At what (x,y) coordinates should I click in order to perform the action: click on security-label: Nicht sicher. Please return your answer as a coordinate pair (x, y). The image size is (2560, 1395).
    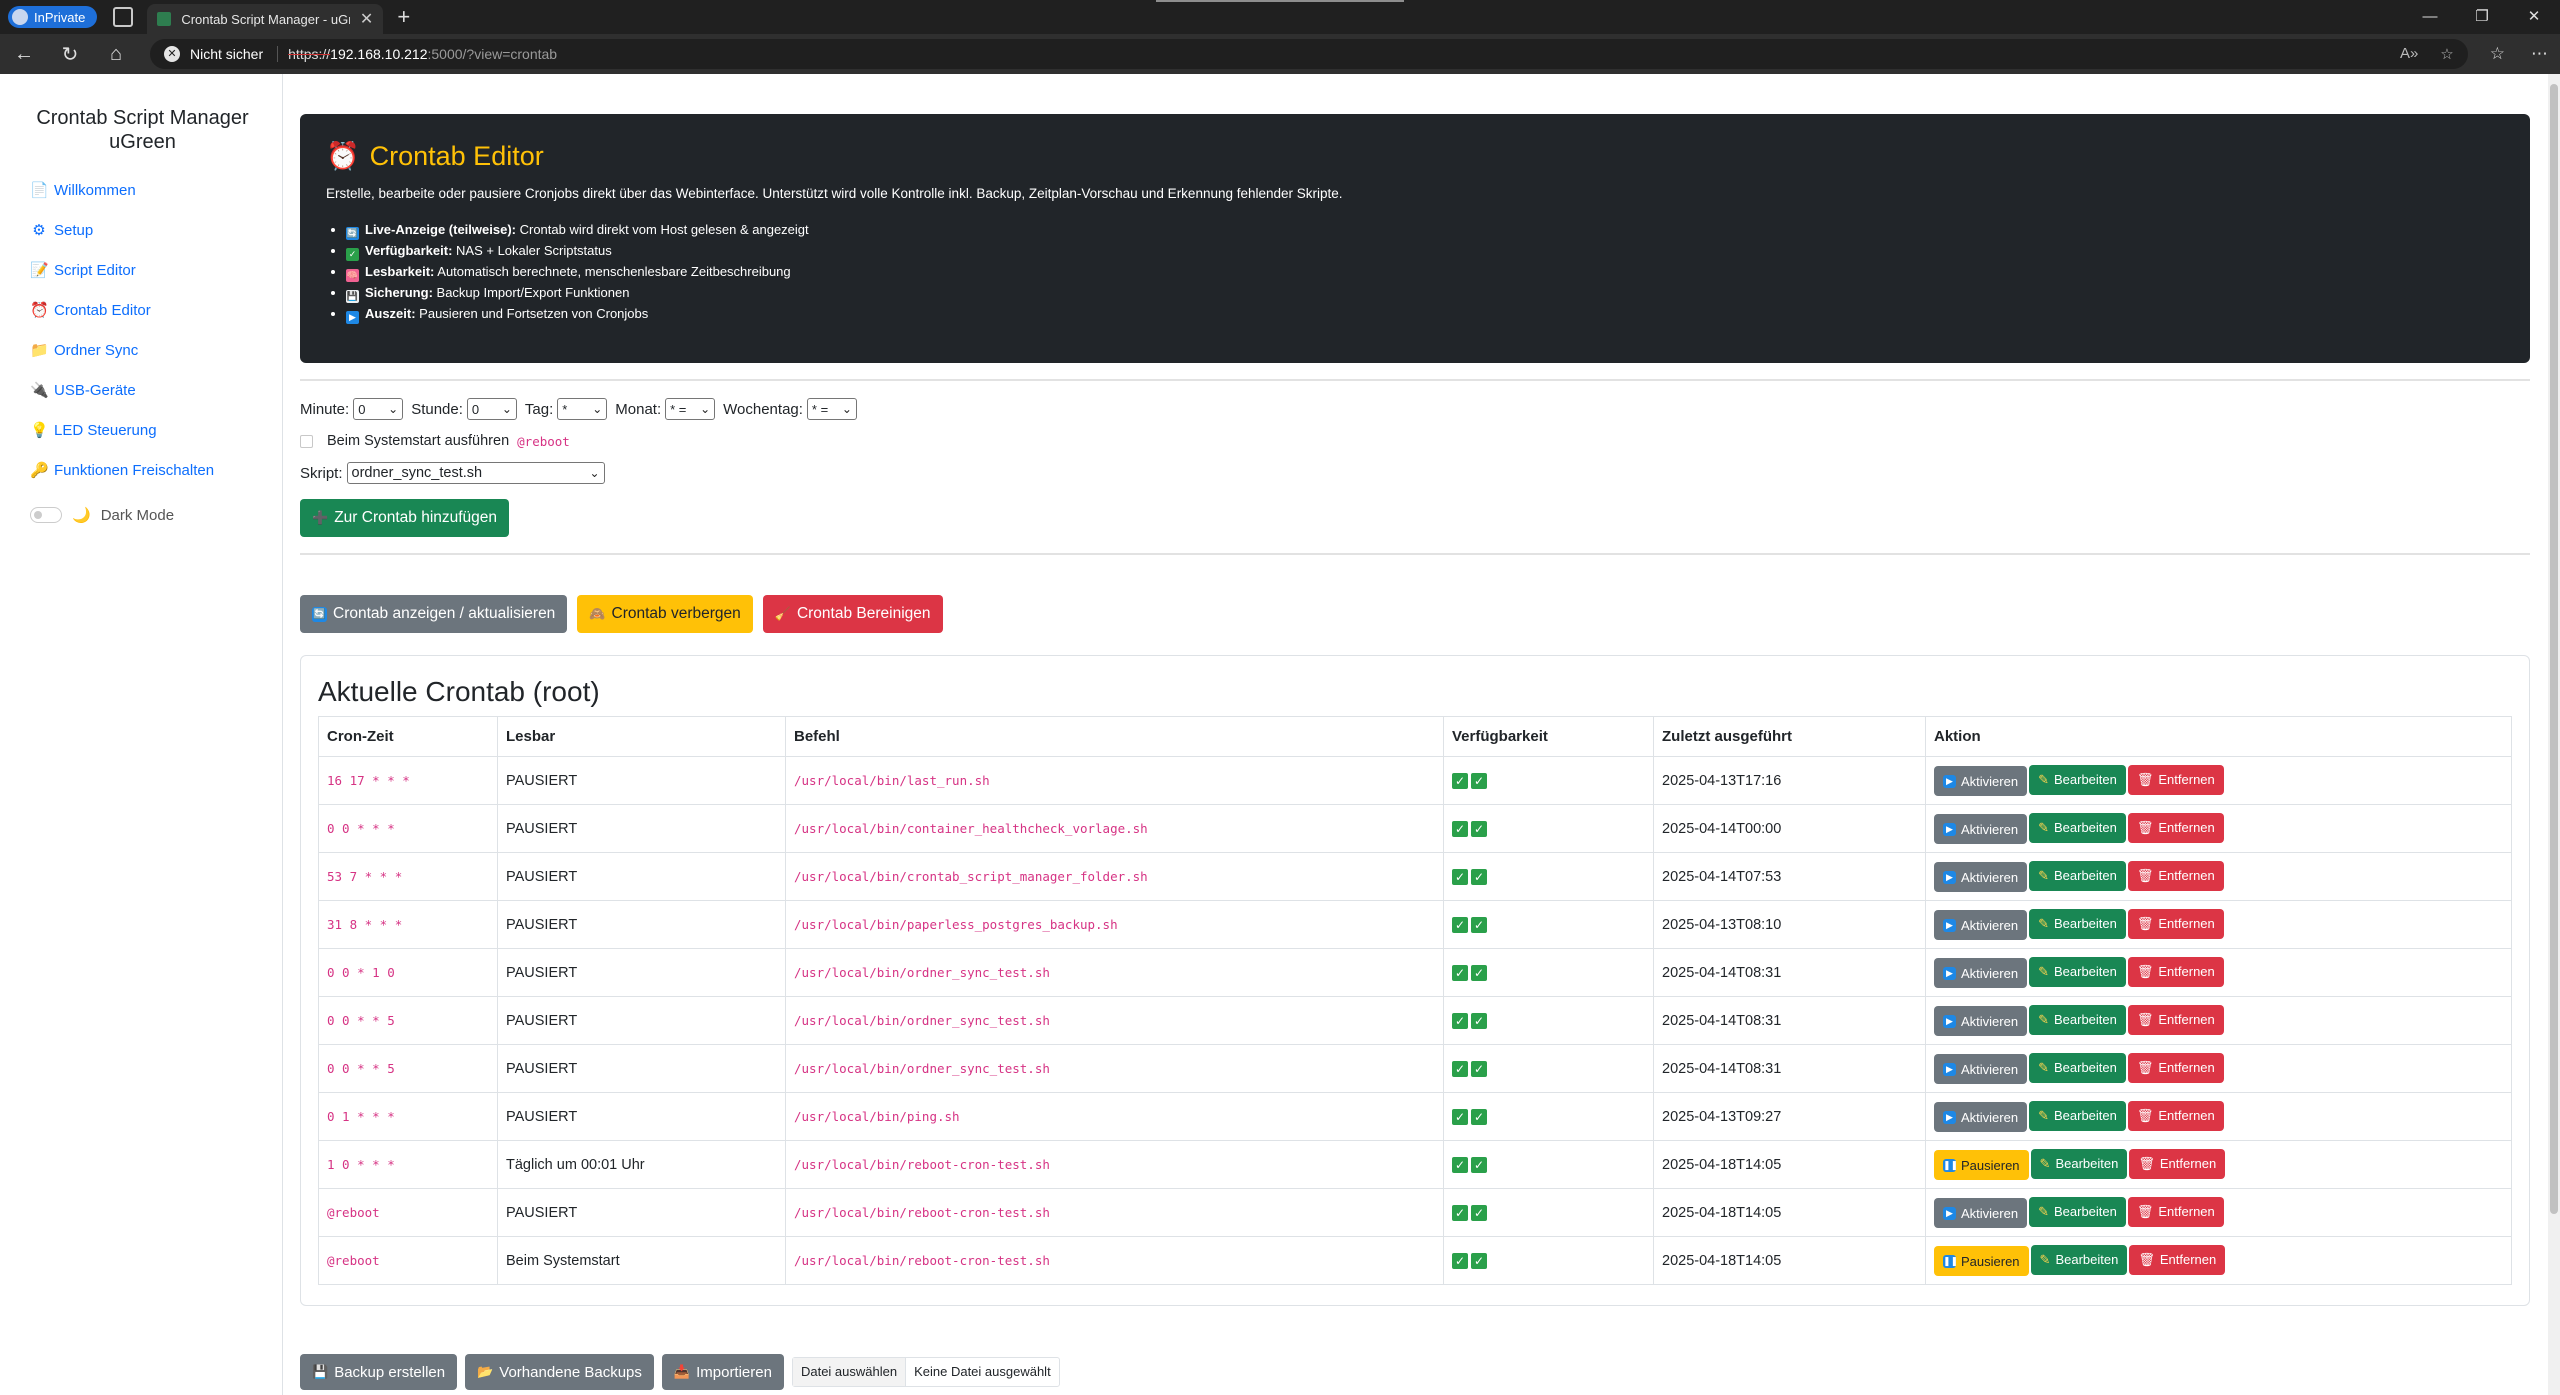
    Looking at the image, I should click on (234, 54).